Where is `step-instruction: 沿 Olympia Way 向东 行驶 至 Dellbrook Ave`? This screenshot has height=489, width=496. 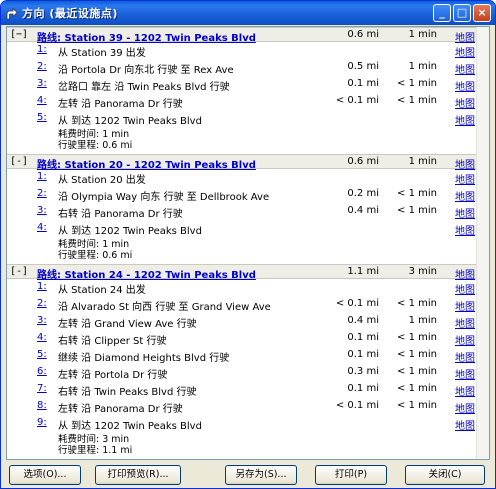 step-instruction: 沿 Olympia Way 向东 行驶 至 Dellbrook Ave is located at coordinates (164, 197).